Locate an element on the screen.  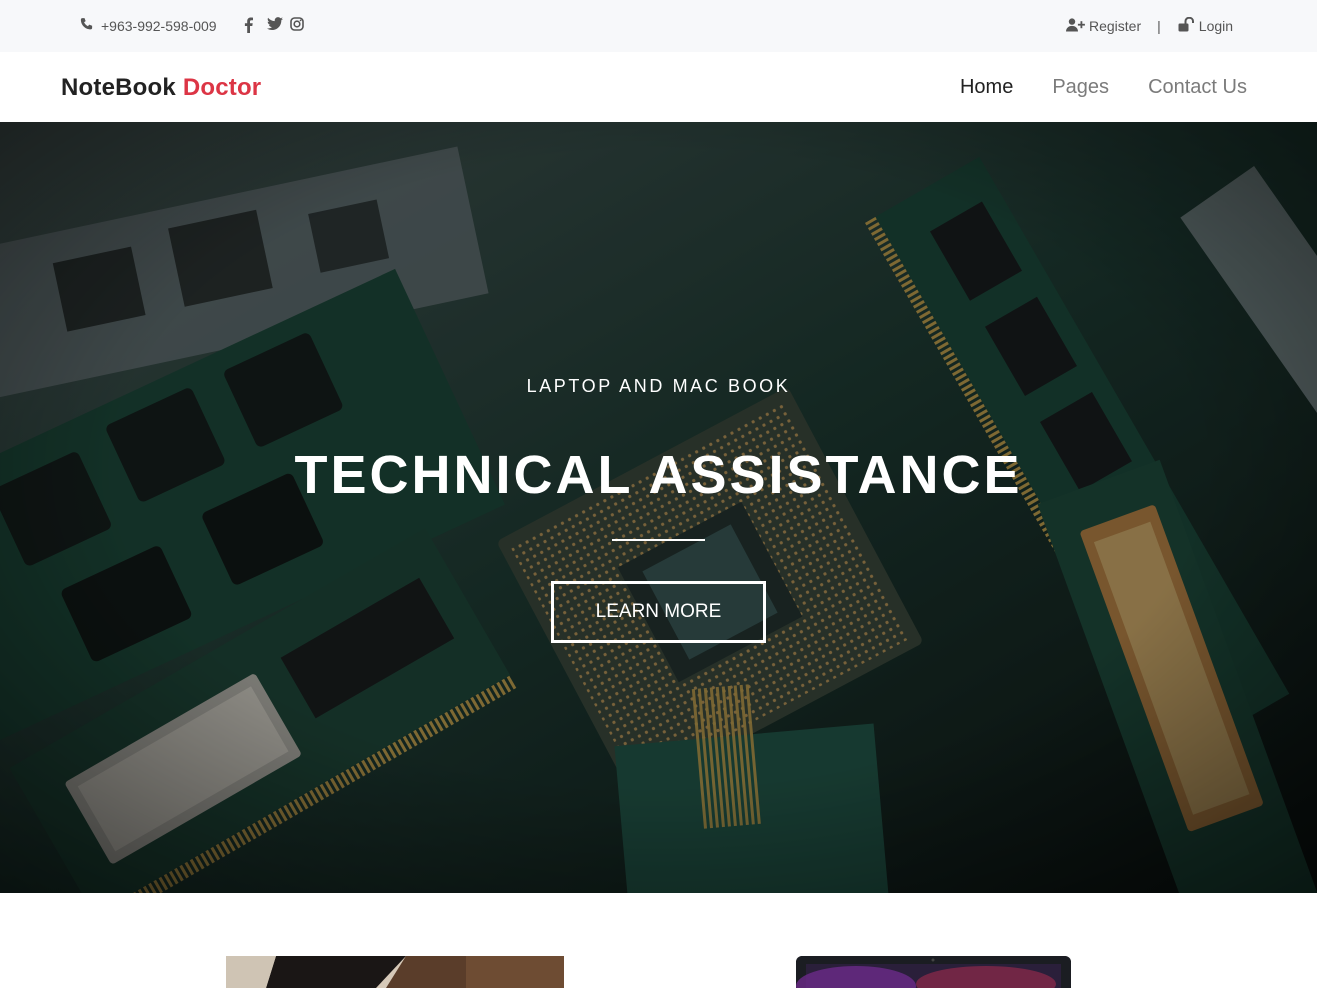
hero-title: TECHNICAL ASSISTANCE is located at coordinates (658, 475).